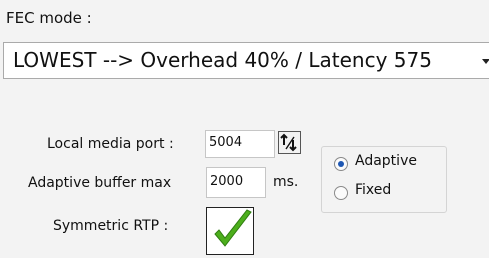 This screenshot has width=489, height=258. Describe the element at coordinates (373, 190) in the screenshot. I see `fixed-radio-label: Fixed` at that location.